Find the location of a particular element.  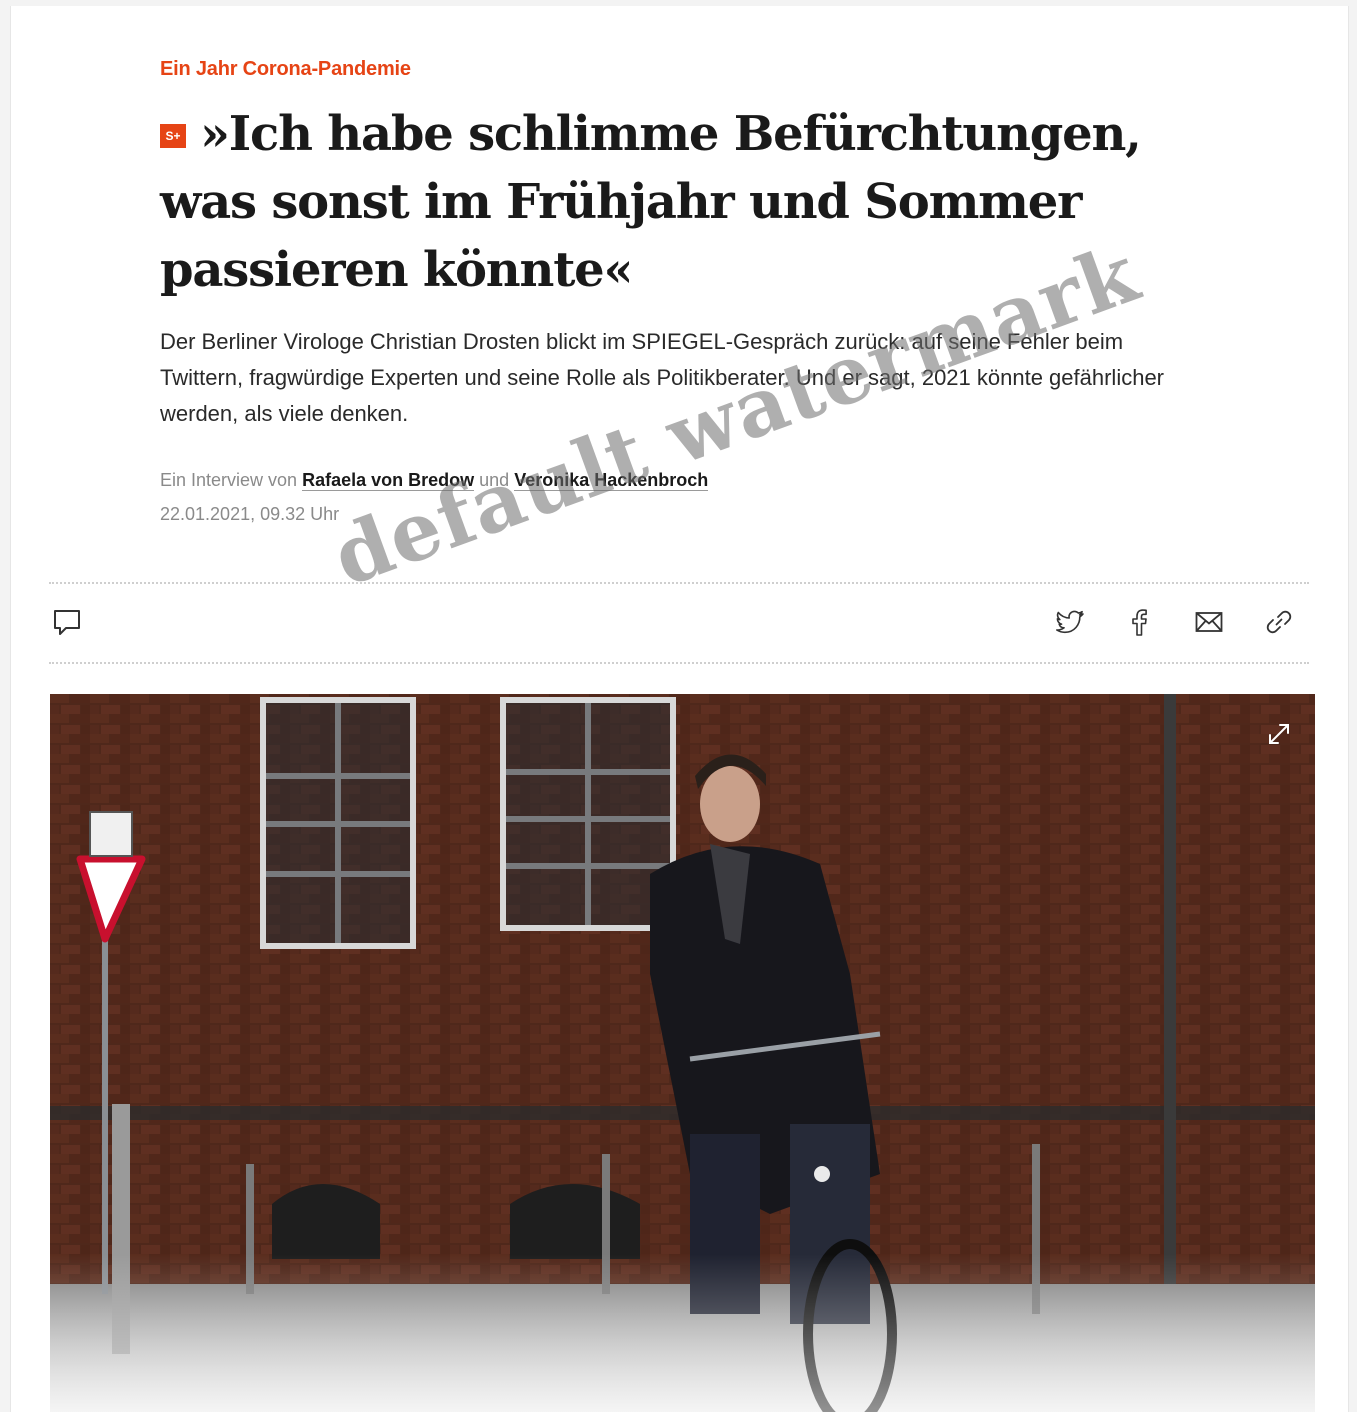

share-twitter-button is located at coordinates (1071, 622).